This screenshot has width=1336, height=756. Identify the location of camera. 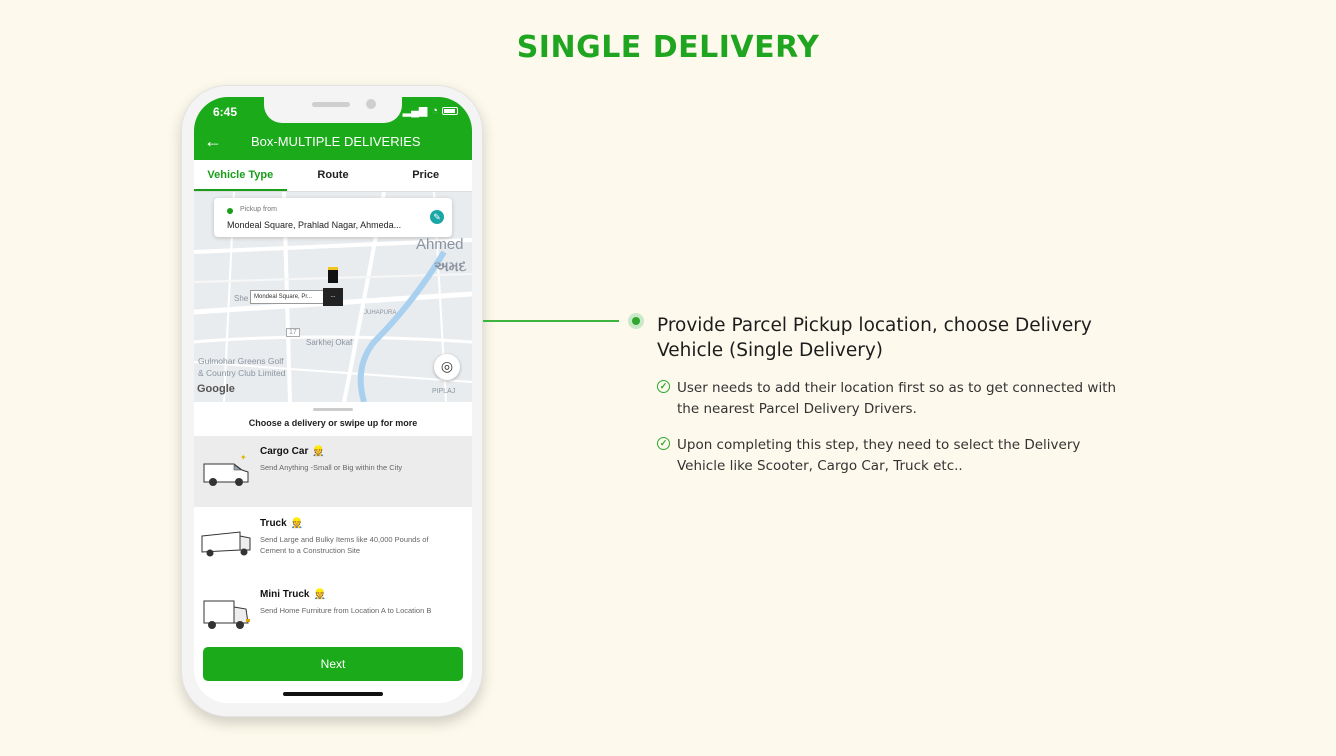
(371, 104).